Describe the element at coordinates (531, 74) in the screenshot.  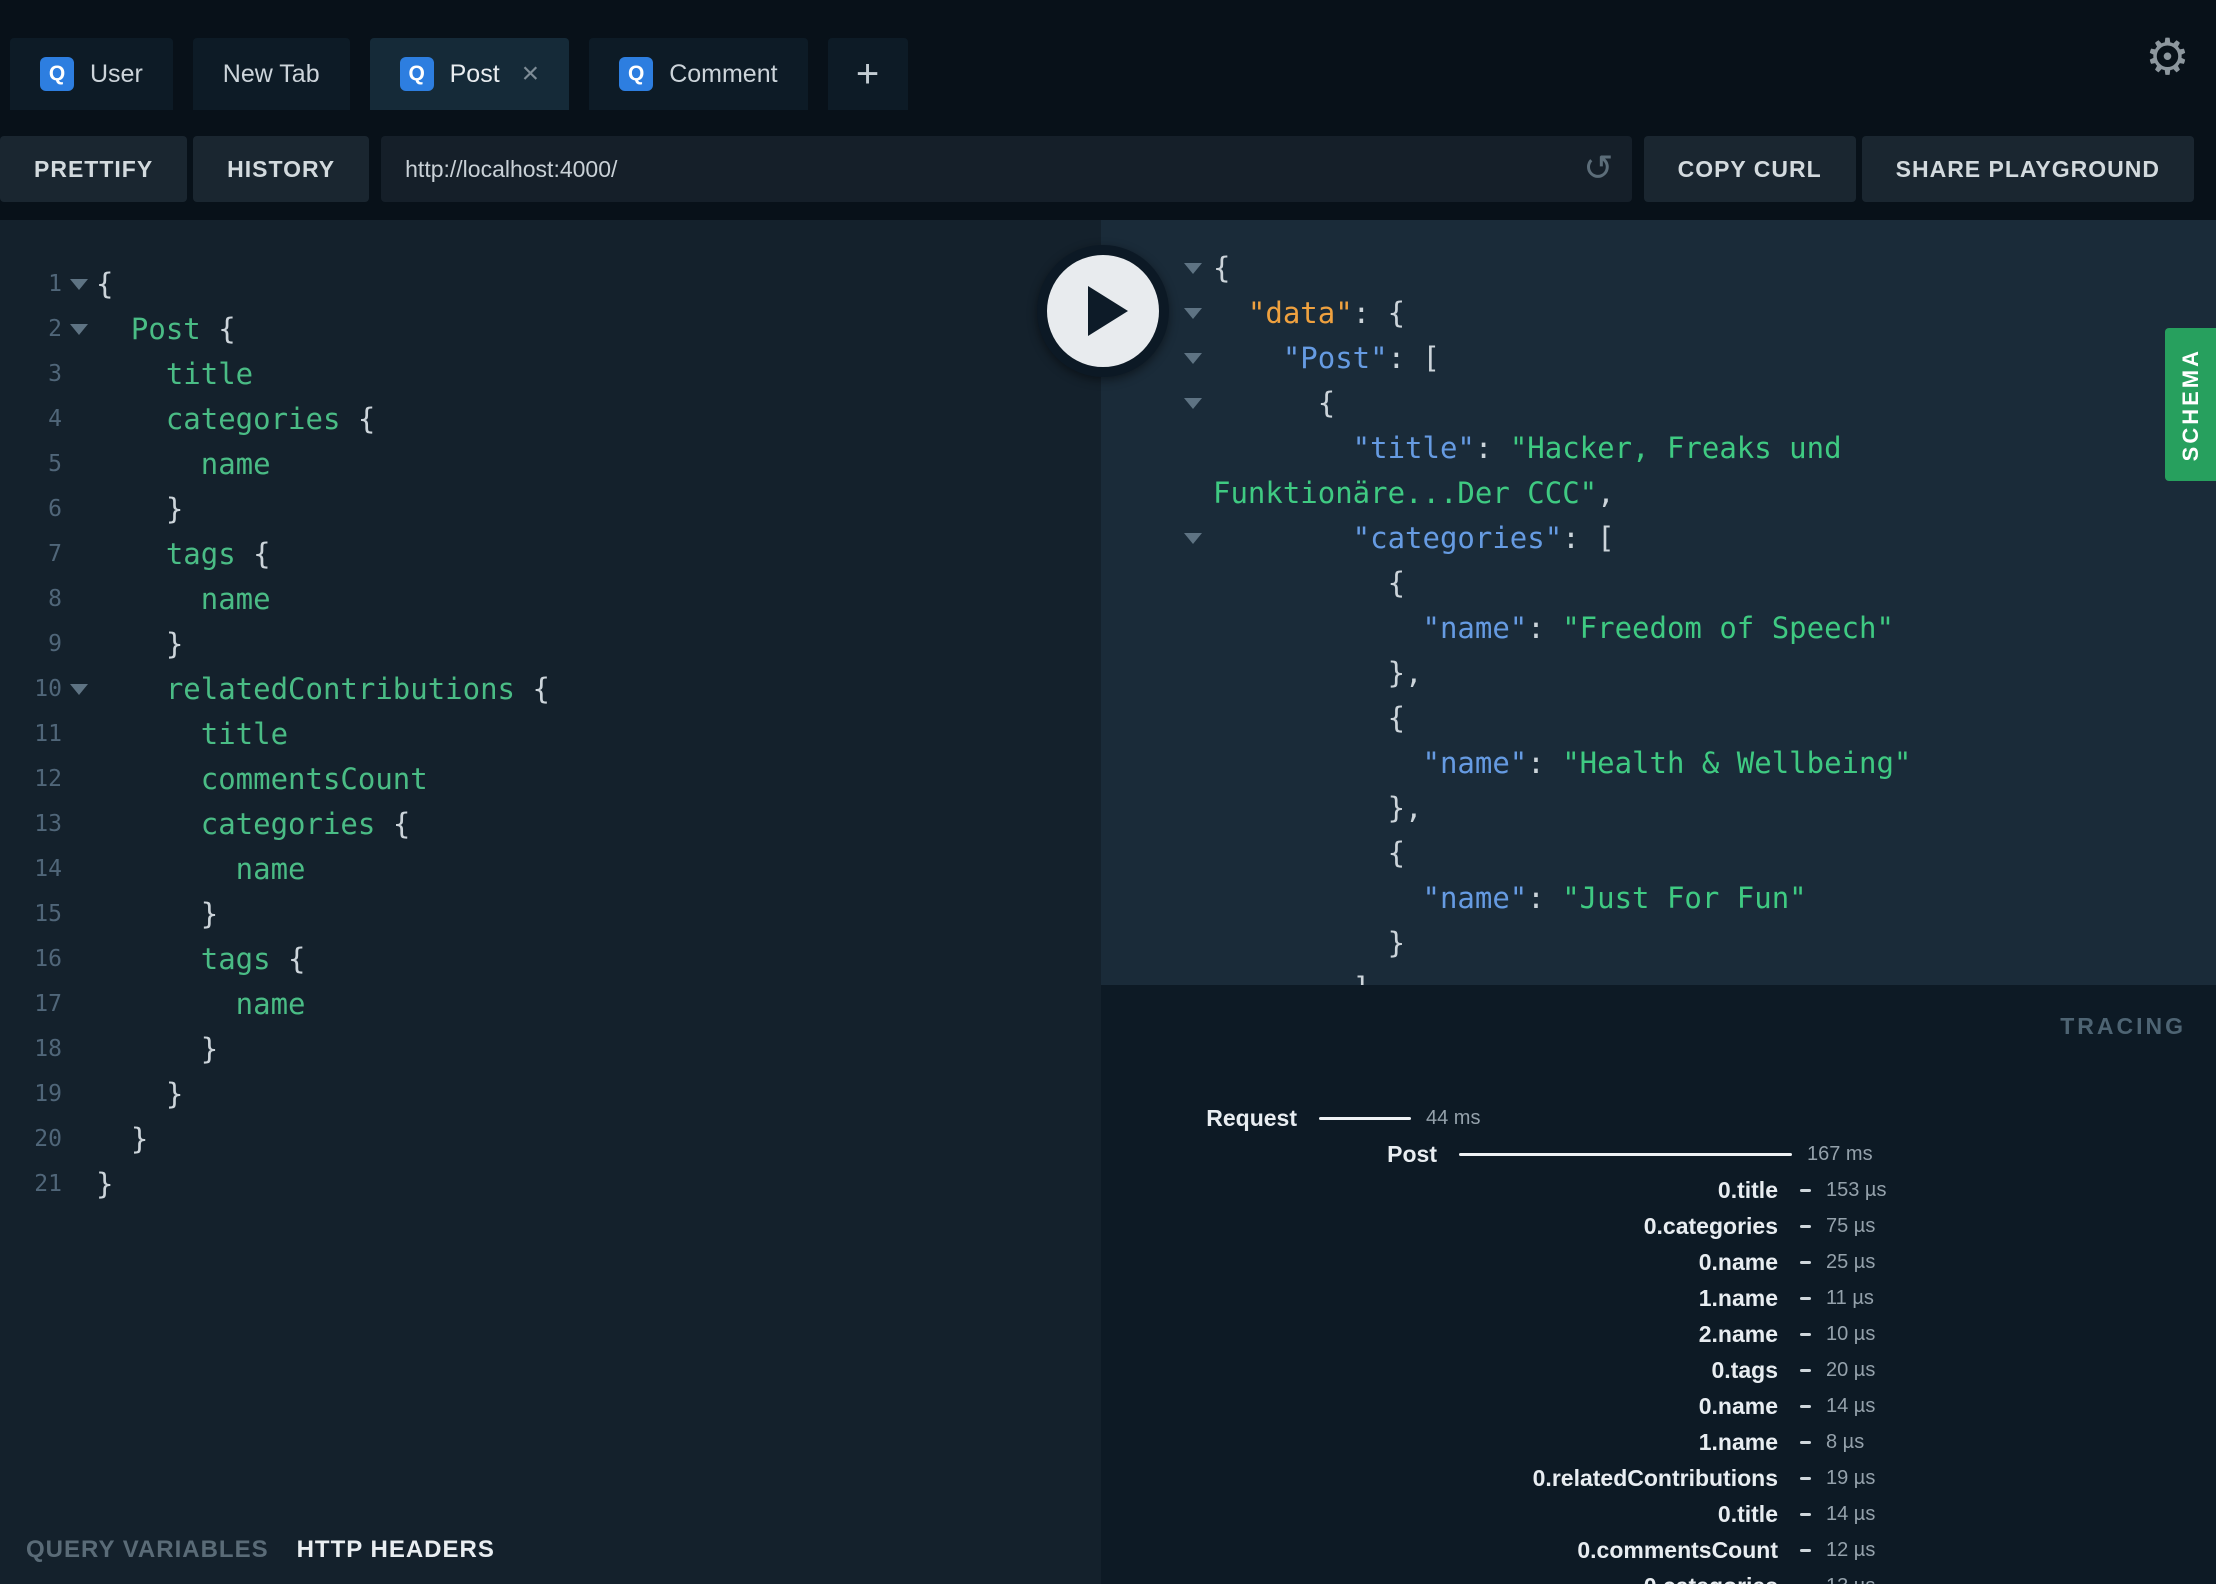
I see `close-tab-icon: ×` at that location.